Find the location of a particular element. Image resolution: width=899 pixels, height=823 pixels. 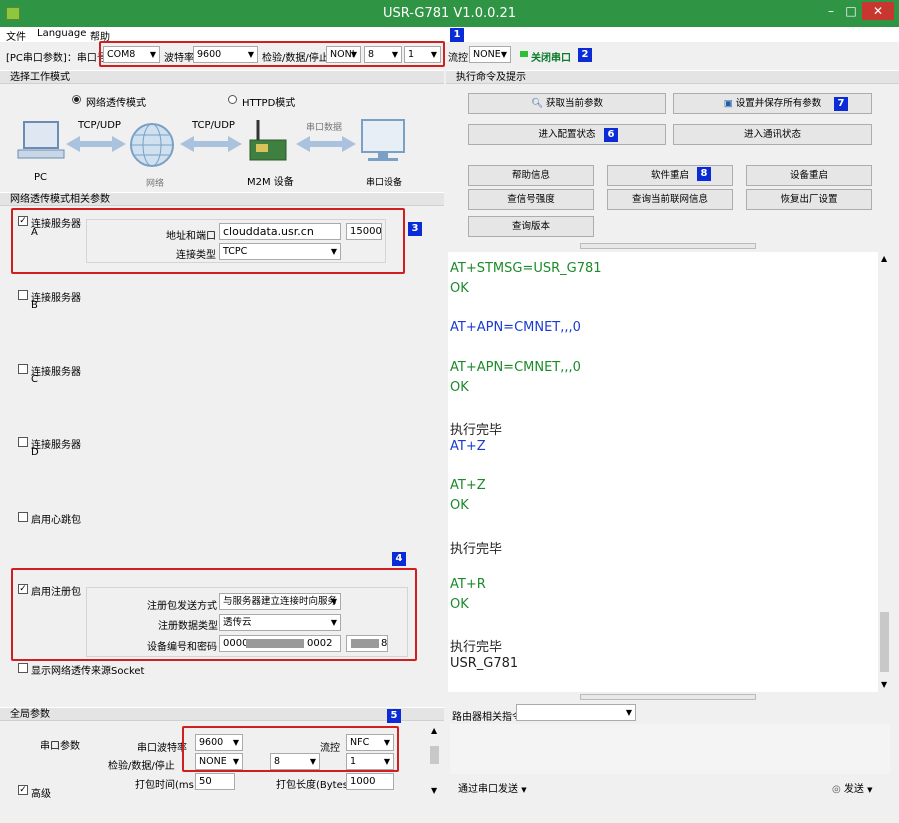

save-all-label: 设置并保存所有参数 is located at coordinates (778, 103).